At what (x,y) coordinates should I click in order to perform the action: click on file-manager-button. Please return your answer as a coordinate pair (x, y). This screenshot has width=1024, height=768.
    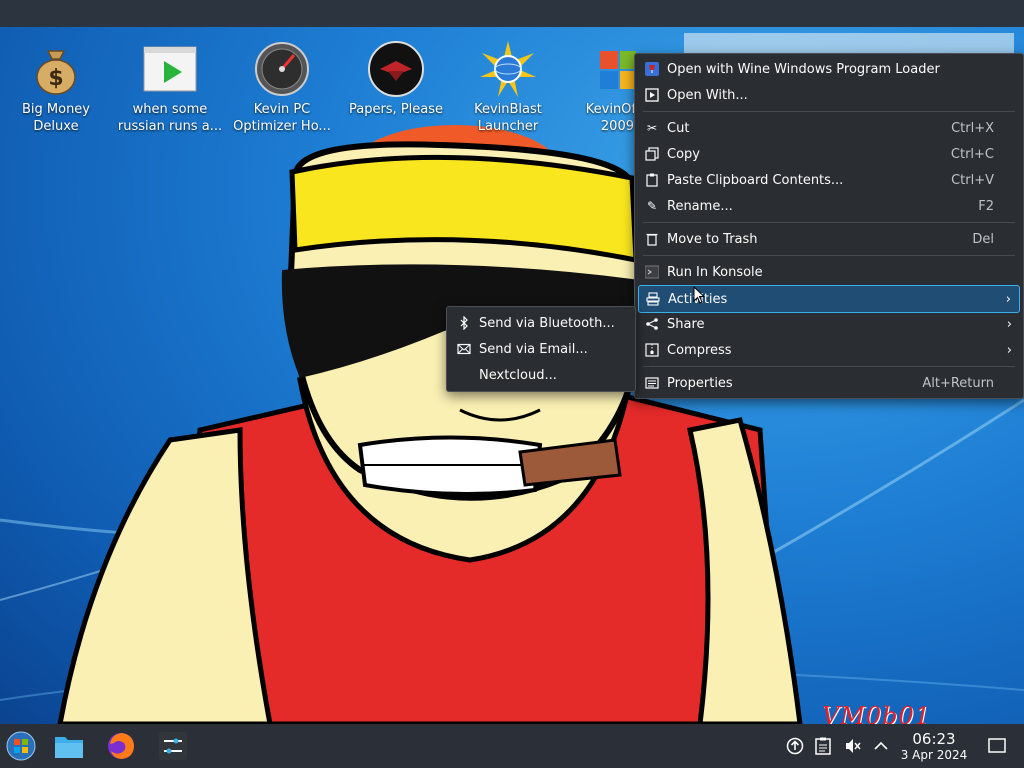
    Looking at the image, I should click on (69, 746).